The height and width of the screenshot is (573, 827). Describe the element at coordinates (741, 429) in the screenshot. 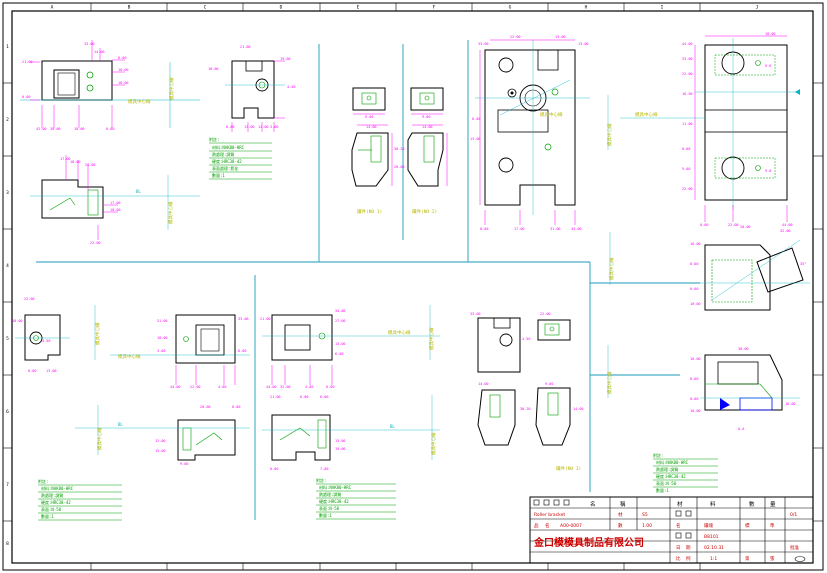

I see `svg-text: A-A` at that location.